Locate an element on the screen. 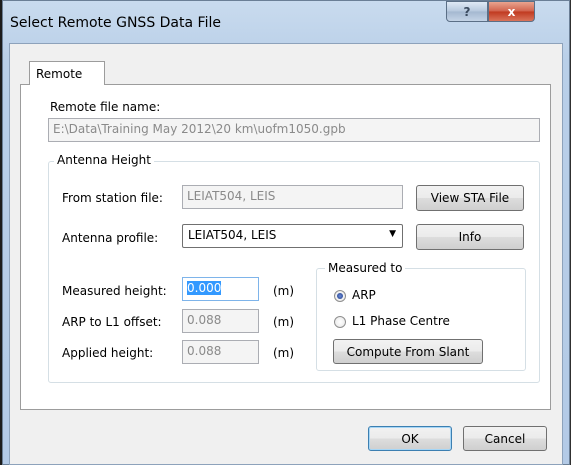 This screenshot has height=465, width=571. station-file-field: LEIAT504, LEIS is located at coordinates (292, 197).